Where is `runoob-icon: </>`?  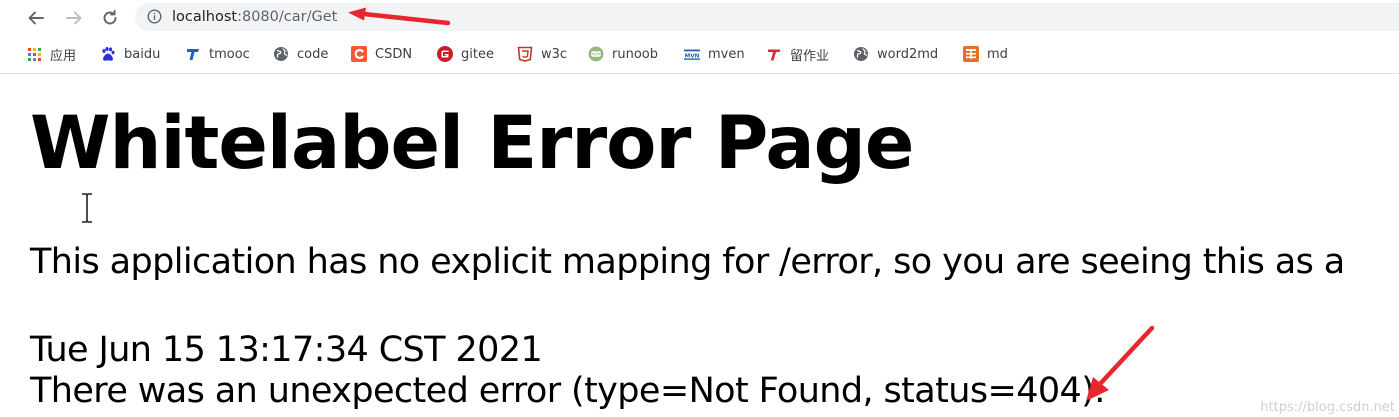 runoob-icon: </> is located at coordinates (596, 54).